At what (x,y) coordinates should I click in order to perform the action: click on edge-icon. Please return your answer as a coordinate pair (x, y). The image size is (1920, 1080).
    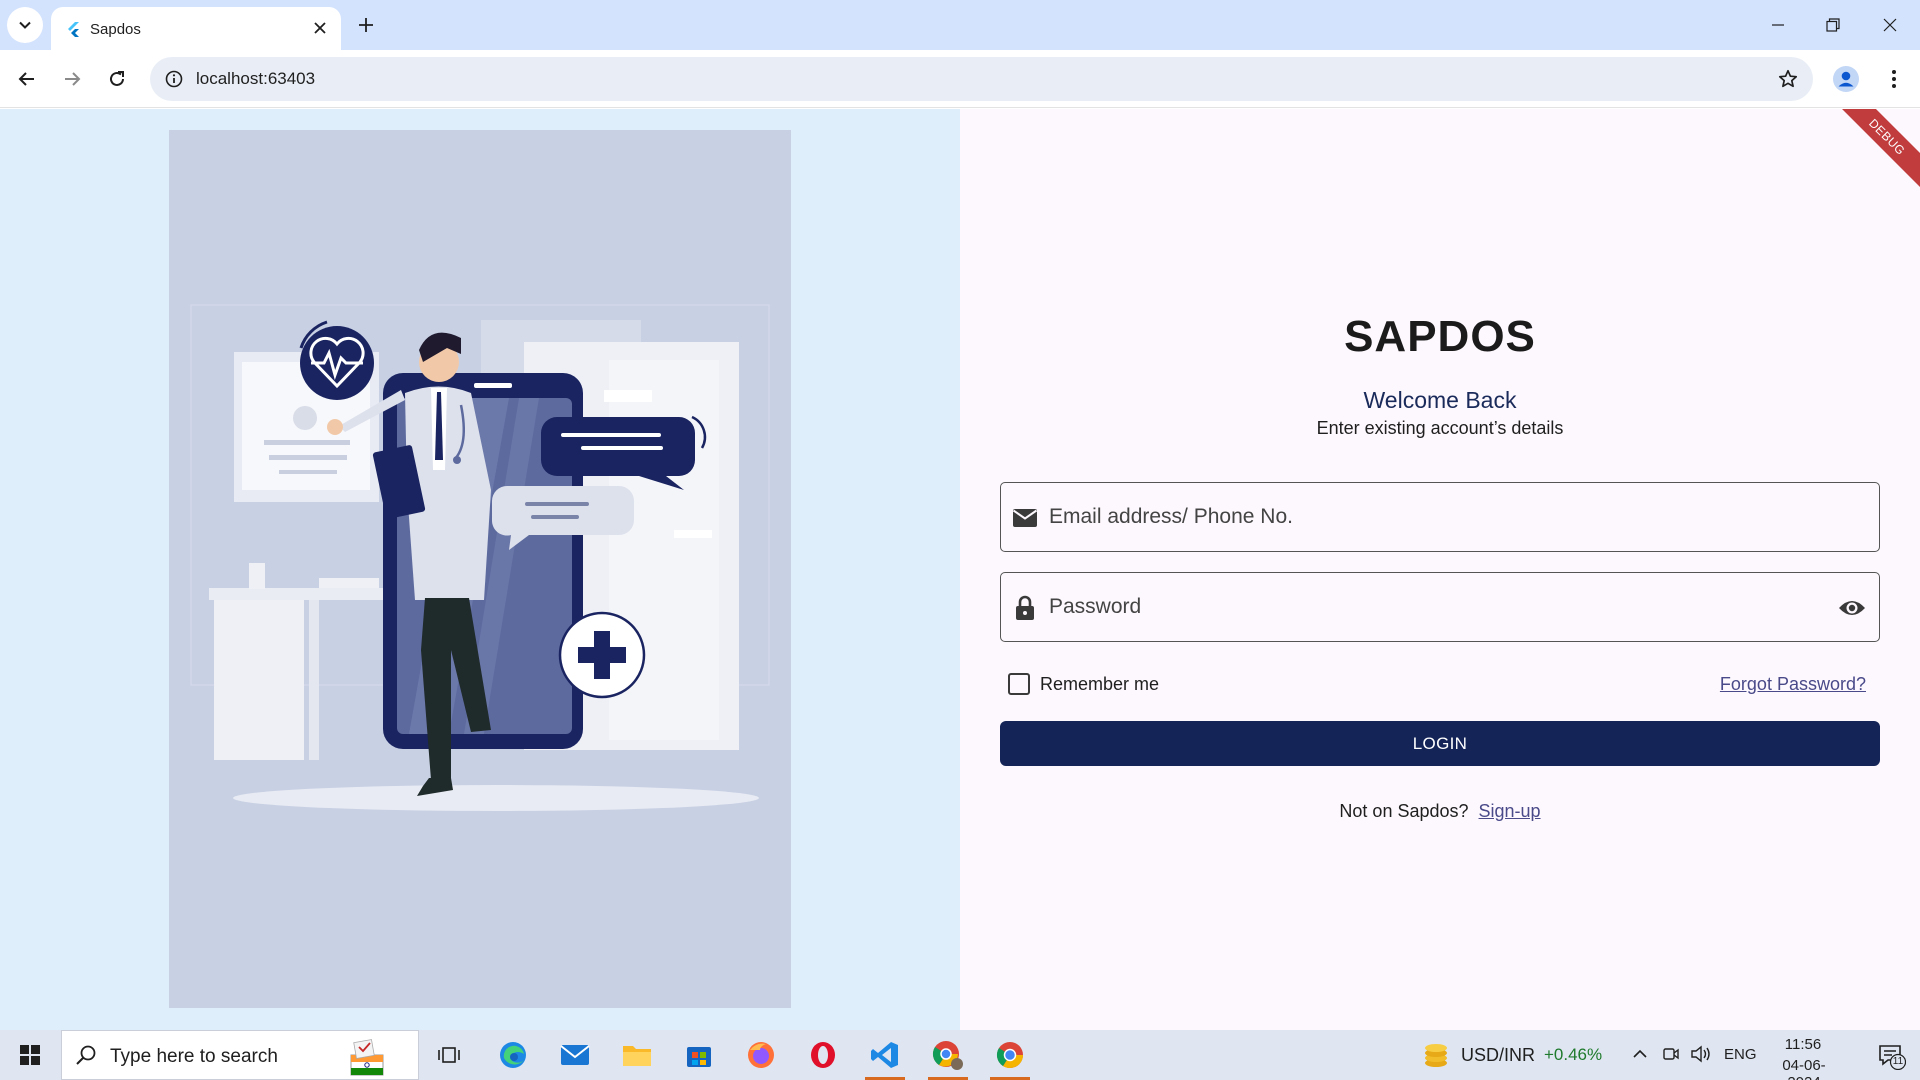
    Looking at the image, I should click on (513, 1055).